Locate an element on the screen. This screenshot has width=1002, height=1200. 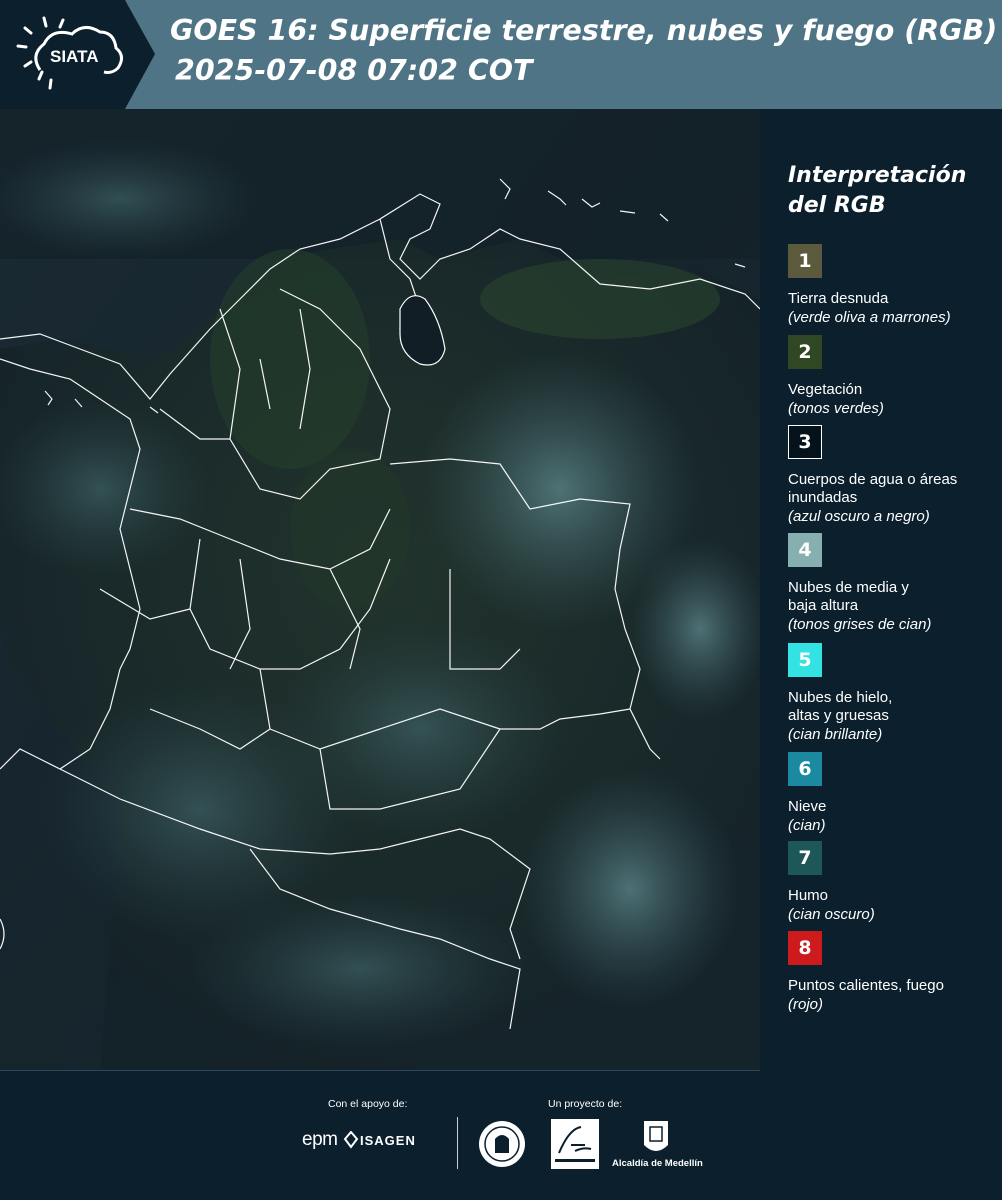
support-label: Con el apoyo de: is located at coordinates (368, 1104).